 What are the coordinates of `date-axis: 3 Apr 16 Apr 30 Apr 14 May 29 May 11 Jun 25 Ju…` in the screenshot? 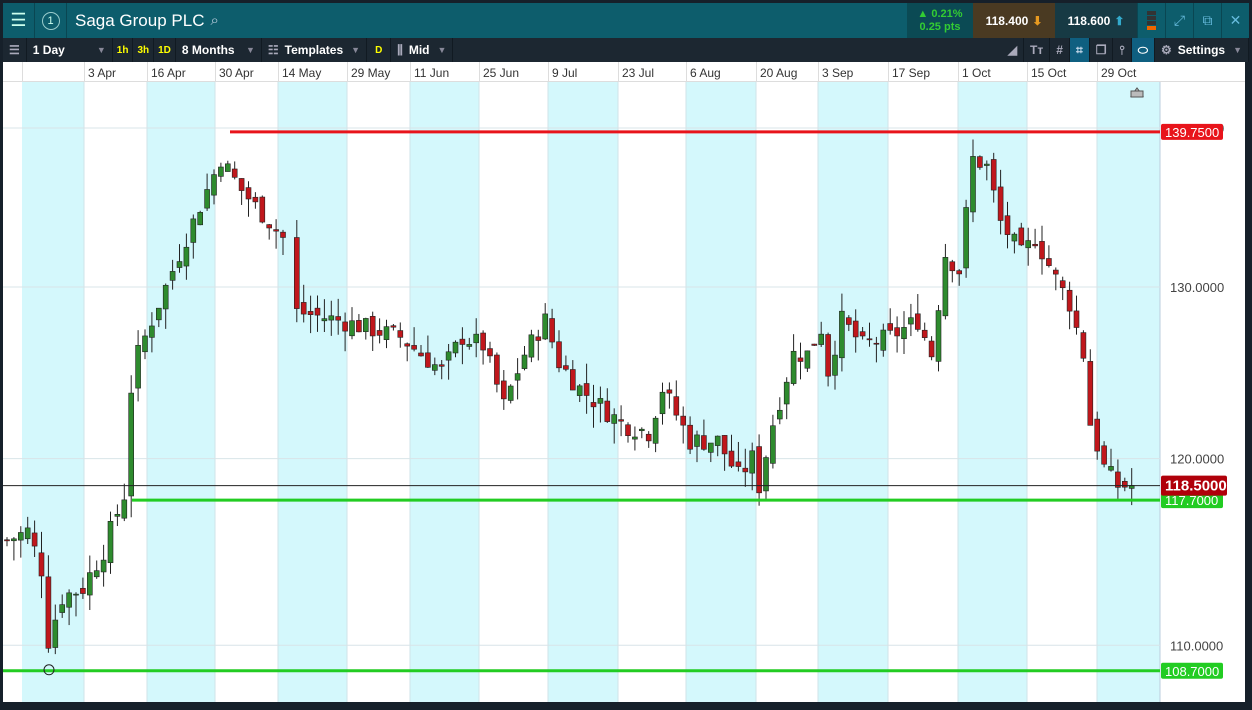 It's located at (624, 72).